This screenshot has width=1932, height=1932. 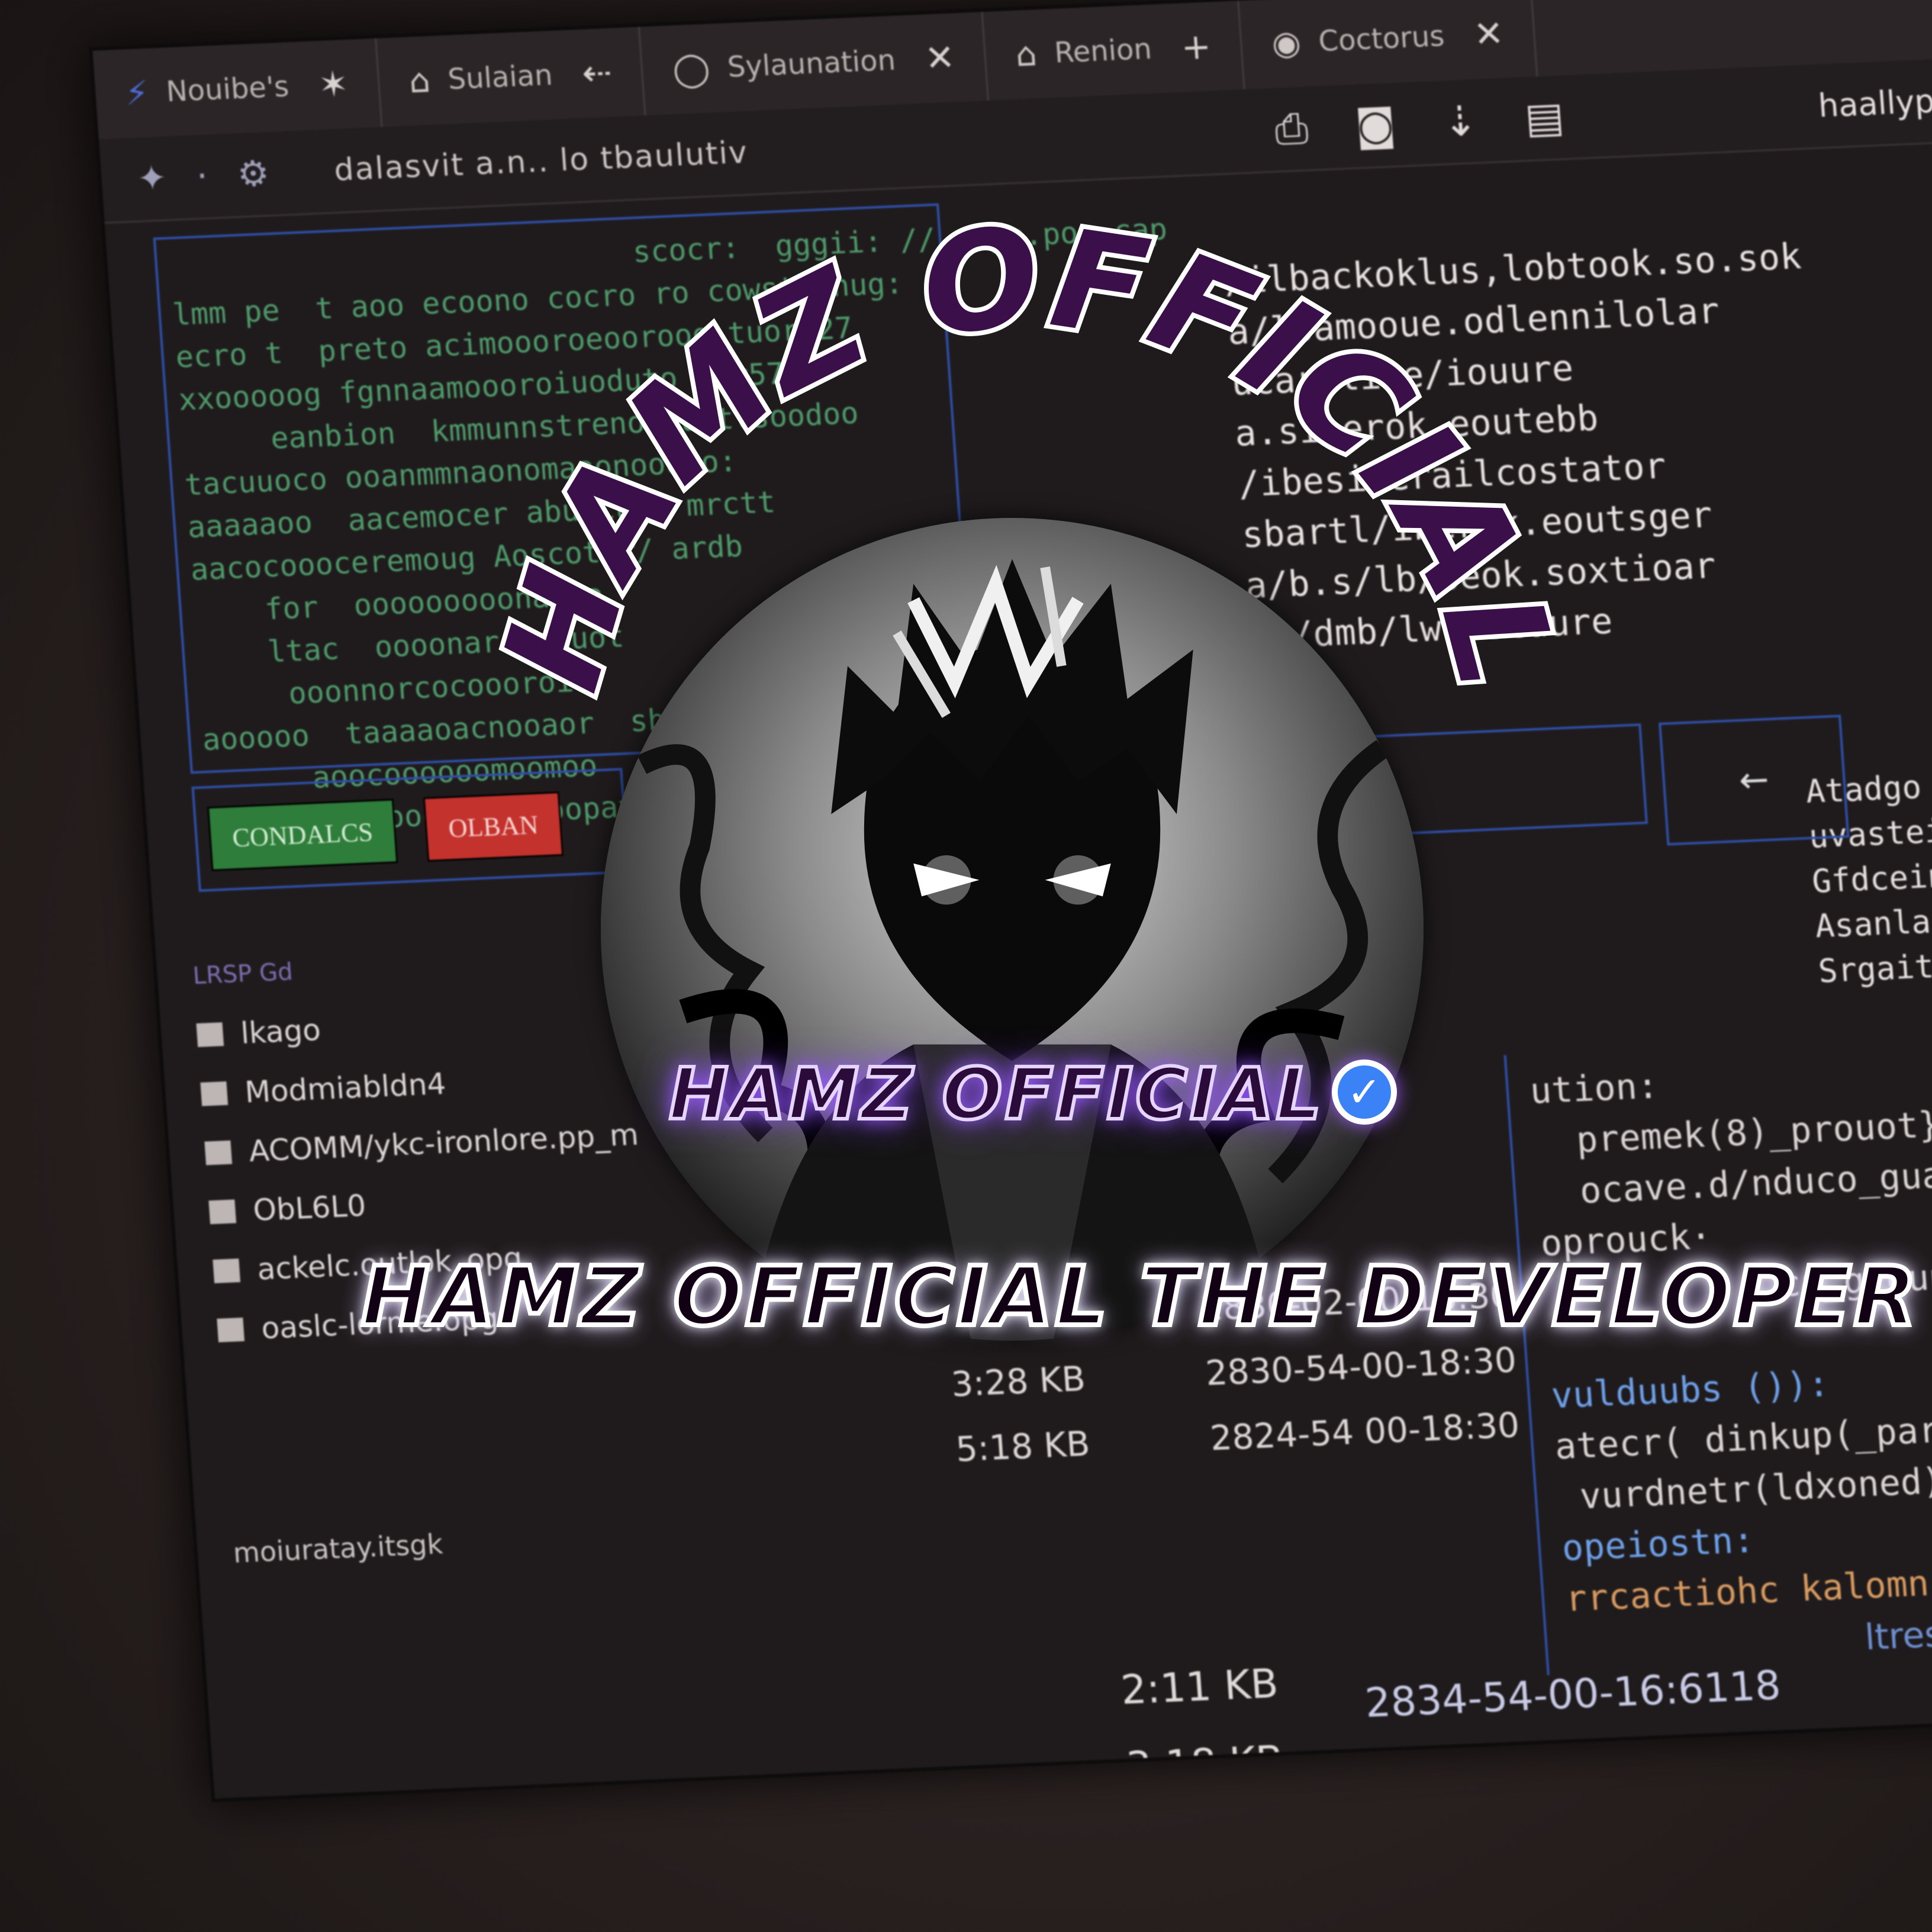 What do you see at coordinates (1196, 47) in the screenshot?
I see `new-tab-icon: +` at bounding box center [1196, 47].